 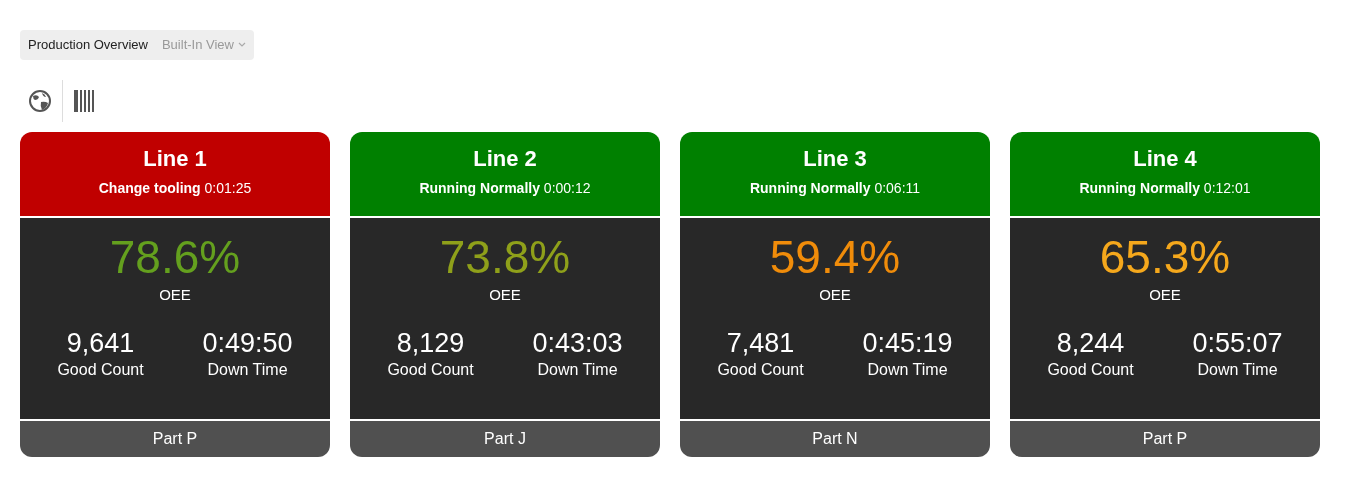 I want to click on part-label: Part N, so click(x=835, y=438).